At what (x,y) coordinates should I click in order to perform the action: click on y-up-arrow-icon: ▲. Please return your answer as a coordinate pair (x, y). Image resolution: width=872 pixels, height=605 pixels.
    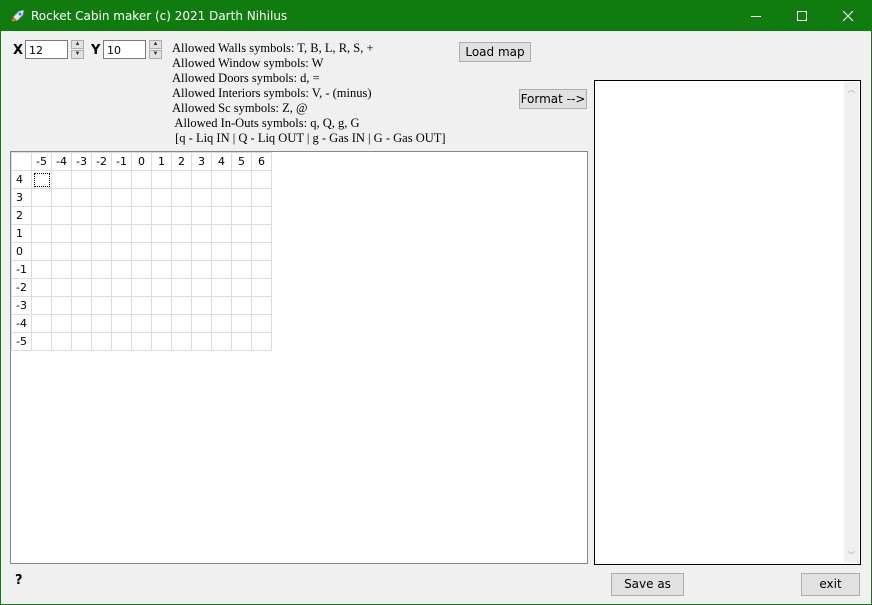
    Looking at the image, I should click on (155, 44).